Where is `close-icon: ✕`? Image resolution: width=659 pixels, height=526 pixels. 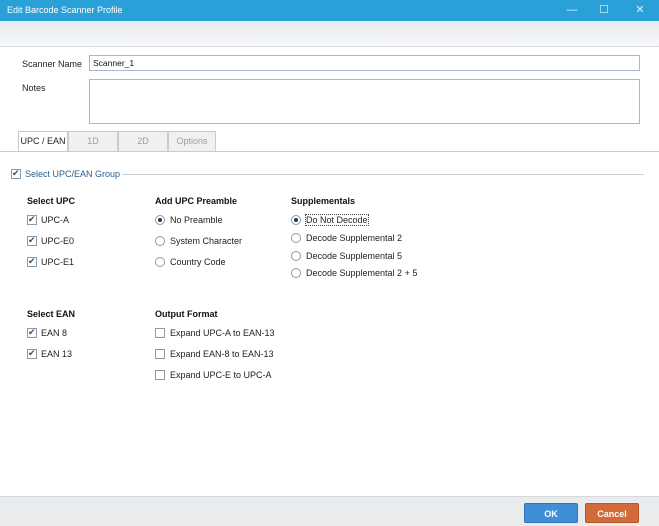 close-icon: ✕ is located at coordinates (640, 10).